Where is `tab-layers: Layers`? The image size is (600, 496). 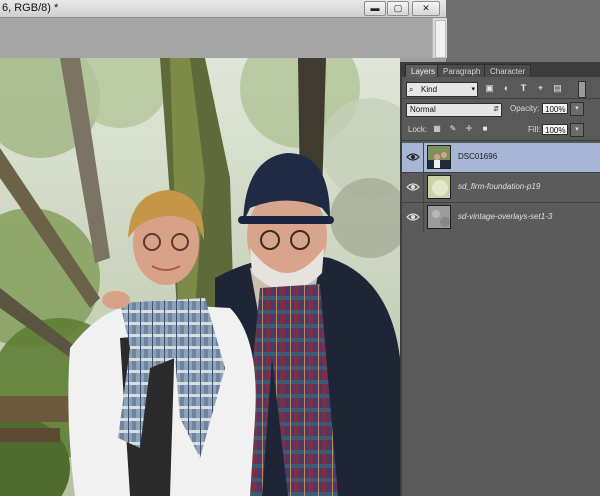 tab-layers: Layers is located at coordinates (423, 71).